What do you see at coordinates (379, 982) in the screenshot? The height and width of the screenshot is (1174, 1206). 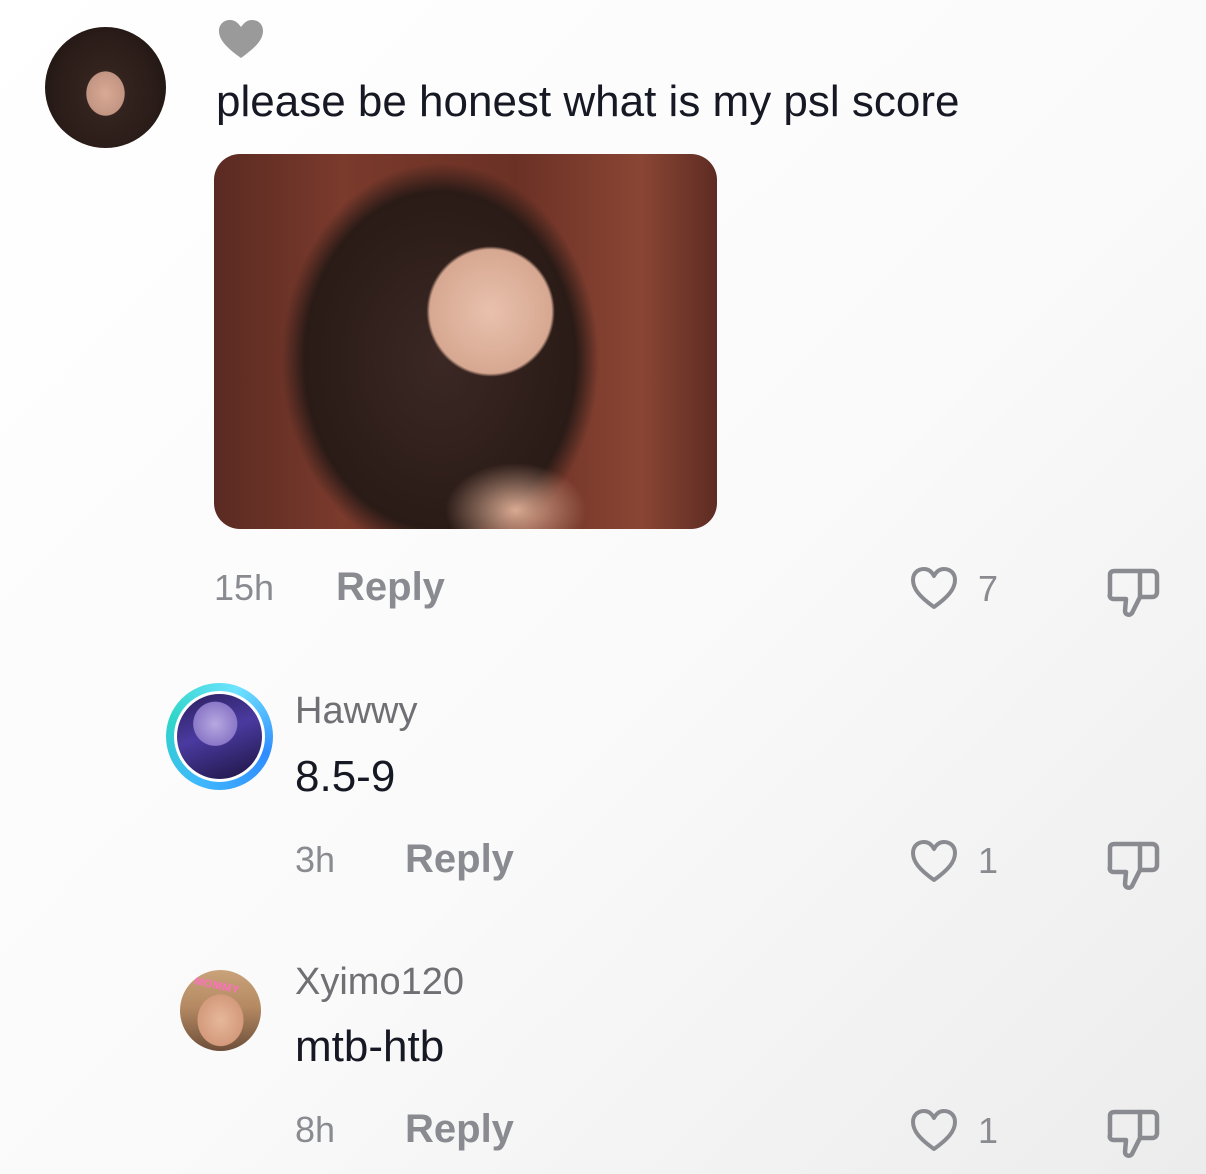 I see `reply-username: Xyimo120` at bounding box center [379, 982].